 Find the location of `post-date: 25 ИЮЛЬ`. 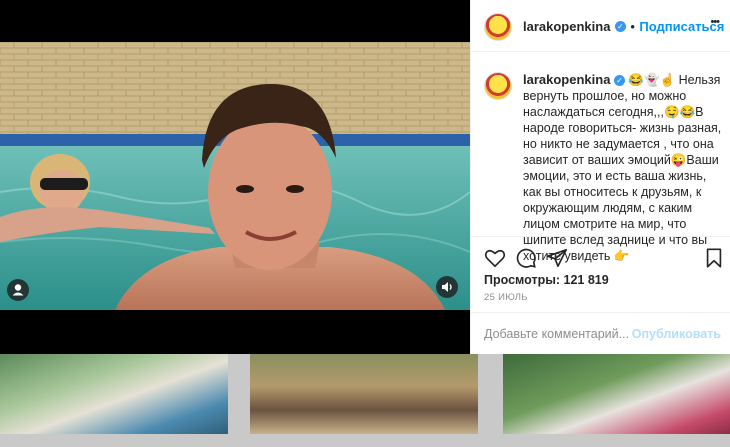

post-date: 25 ИЮЛЬ is located at coordinates (506, 297).